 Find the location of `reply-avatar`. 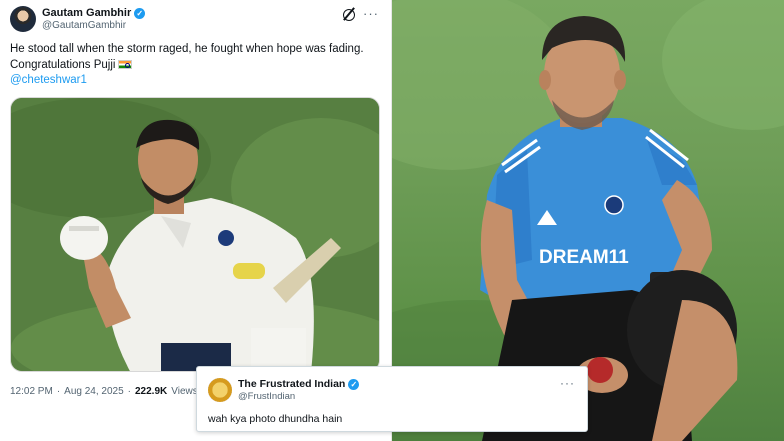

reply-avatar is located at coordinates (220, 390).